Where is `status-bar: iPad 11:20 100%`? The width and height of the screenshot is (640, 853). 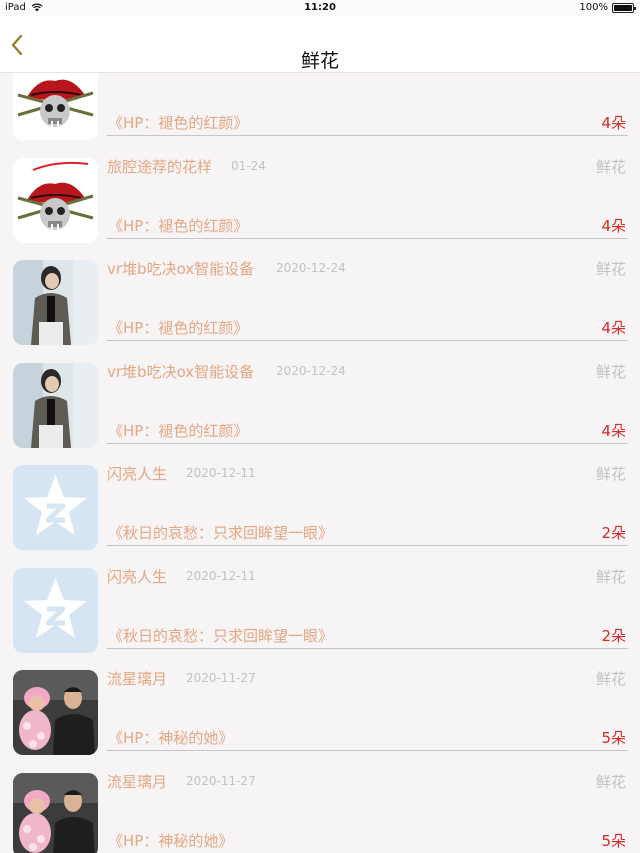 status-bar: iPad 11:20 100% is located at coordinates (320, 8).